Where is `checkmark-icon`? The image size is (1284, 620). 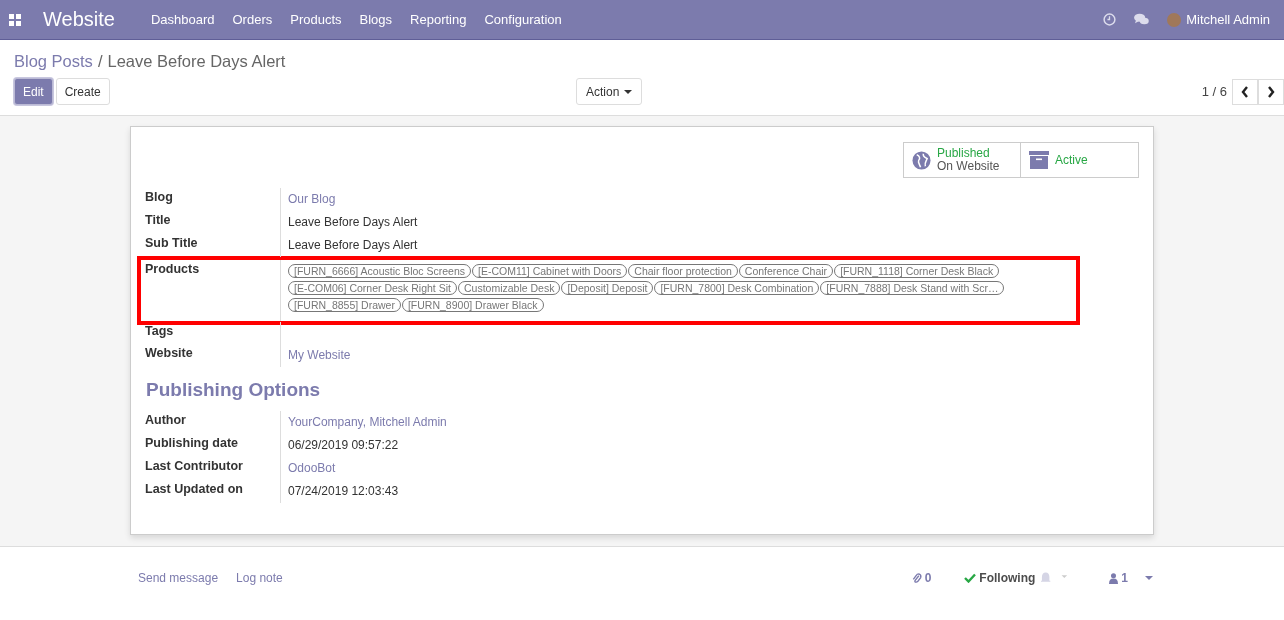 checkmark-icon is located at coordinates (970, 578).